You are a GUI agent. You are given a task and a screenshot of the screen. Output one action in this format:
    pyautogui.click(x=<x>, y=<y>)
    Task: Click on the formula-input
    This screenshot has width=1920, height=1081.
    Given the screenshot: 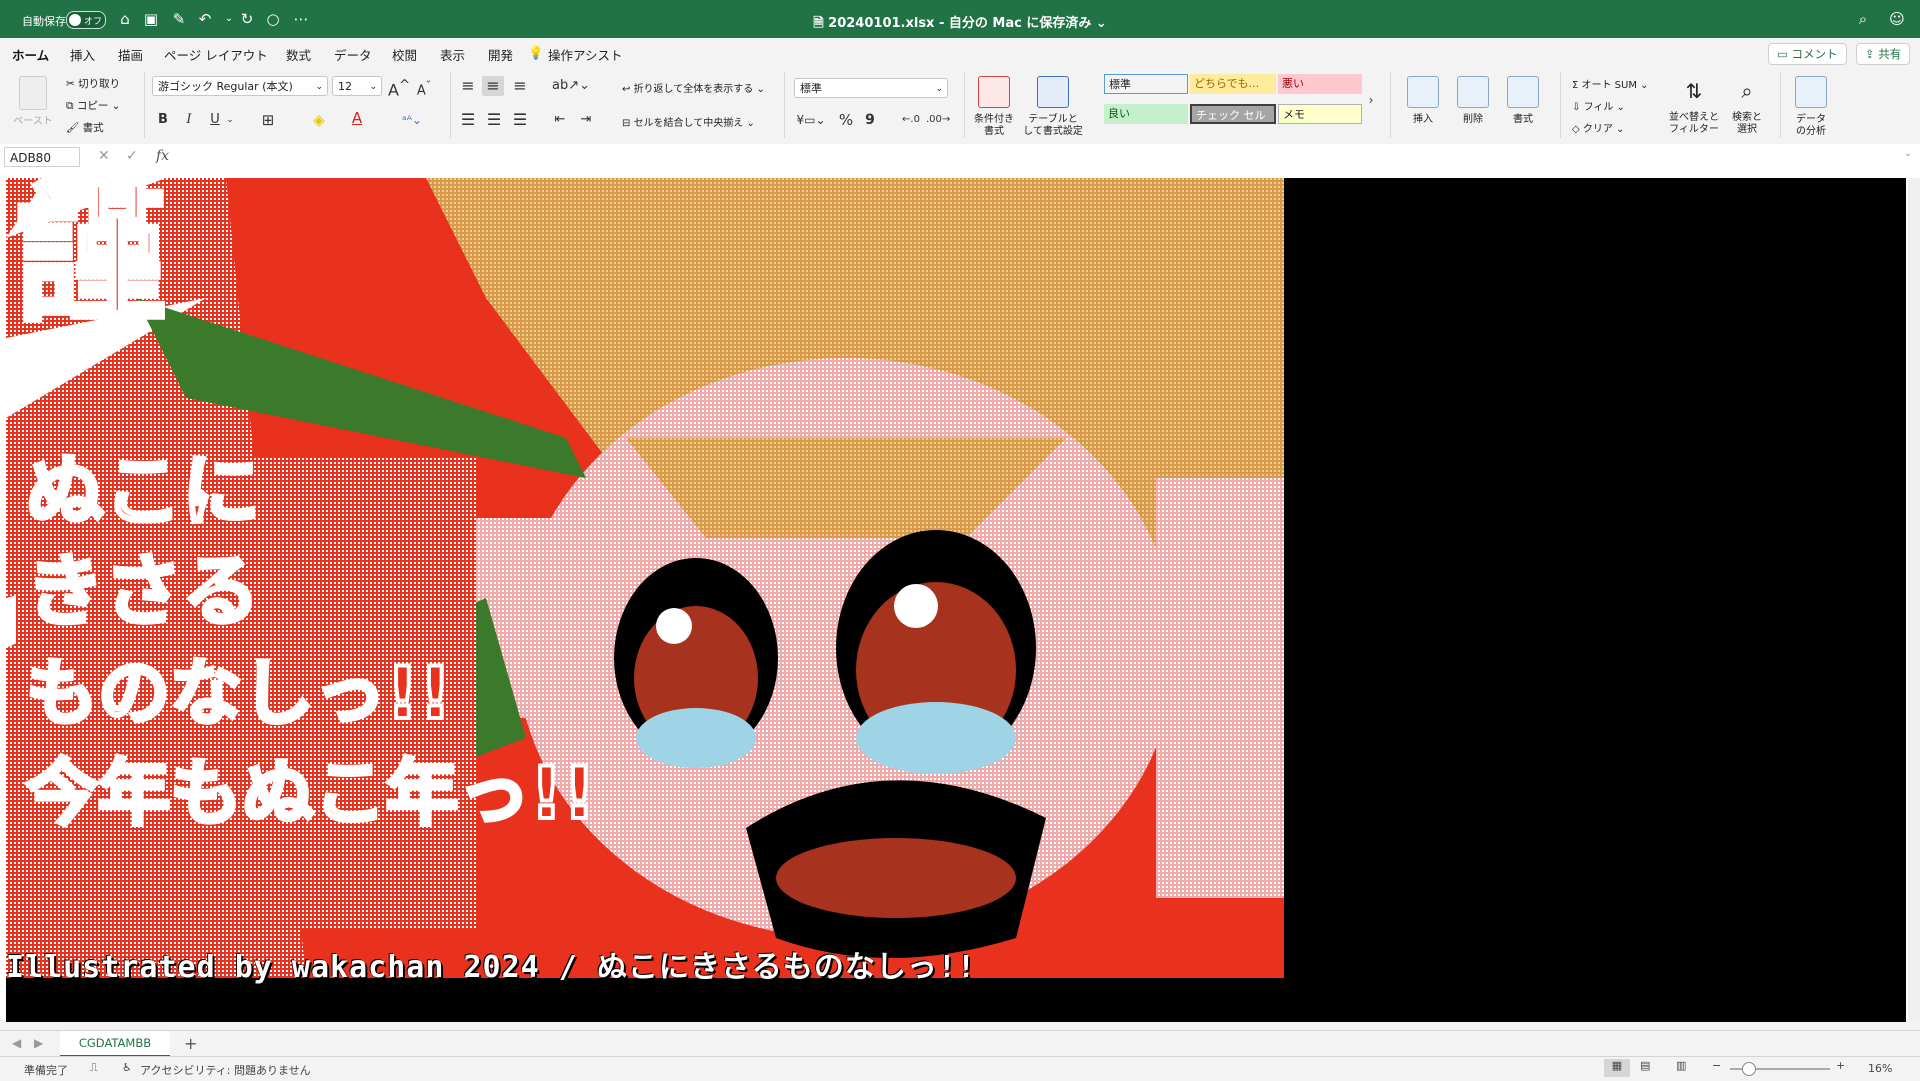 What is the action you would take?
    pyautogui.click(x=1036, y=157)
    